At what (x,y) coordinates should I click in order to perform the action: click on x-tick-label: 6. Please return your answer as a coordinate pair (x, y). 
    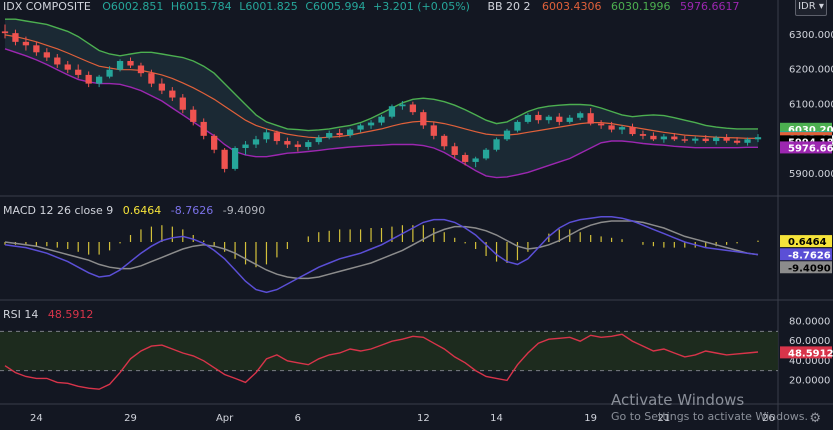
    Looking at the image, I should click on (298, 418).